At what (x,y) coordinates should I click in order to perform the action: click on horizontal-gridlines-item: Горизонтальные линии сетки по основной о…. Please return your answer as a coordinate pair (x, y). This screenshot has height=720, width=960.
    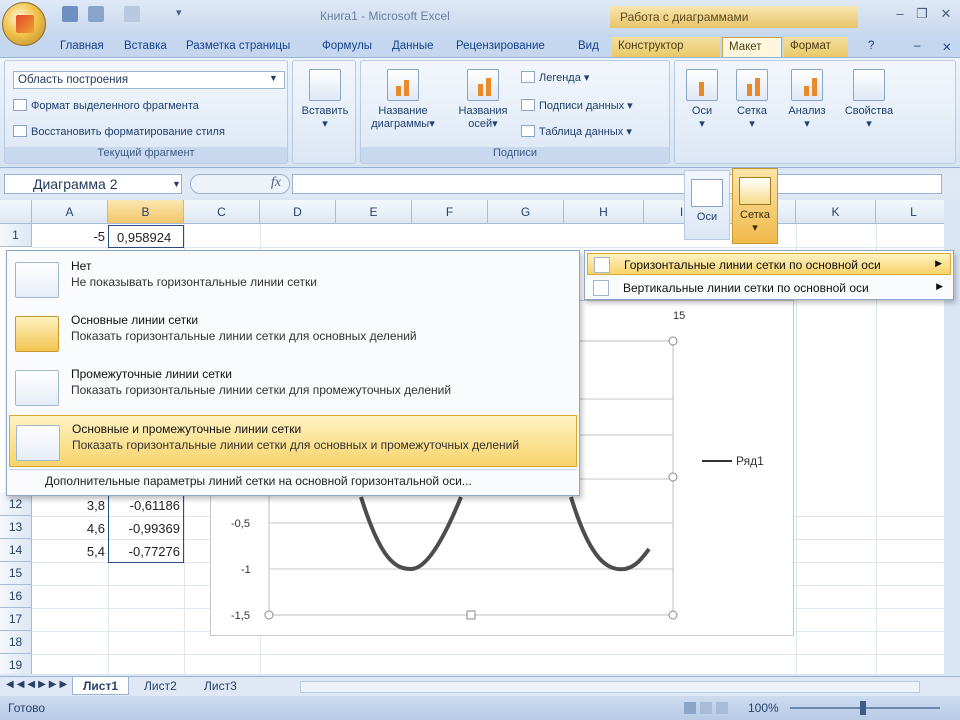
    Looking at the image, I should click on (769, 264).